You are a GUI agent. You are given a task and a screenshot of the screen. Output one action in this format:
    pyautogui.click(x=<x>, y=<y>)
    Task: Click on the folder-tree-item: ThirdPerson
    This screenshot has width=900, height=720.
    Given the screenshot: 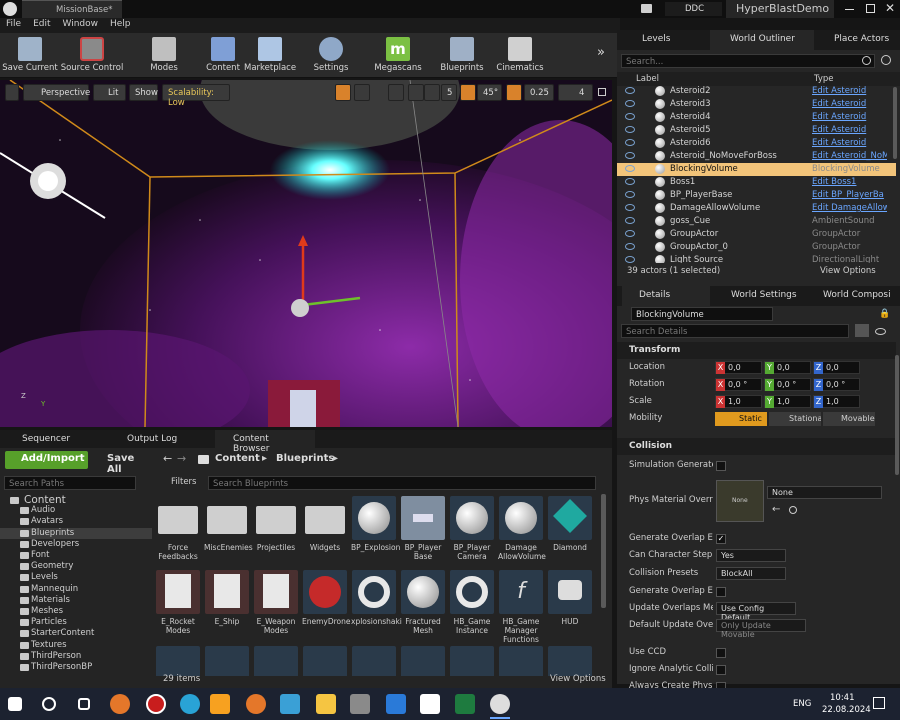 What is the action you would take?
    pyautogui.click(x=76, y=656)
    